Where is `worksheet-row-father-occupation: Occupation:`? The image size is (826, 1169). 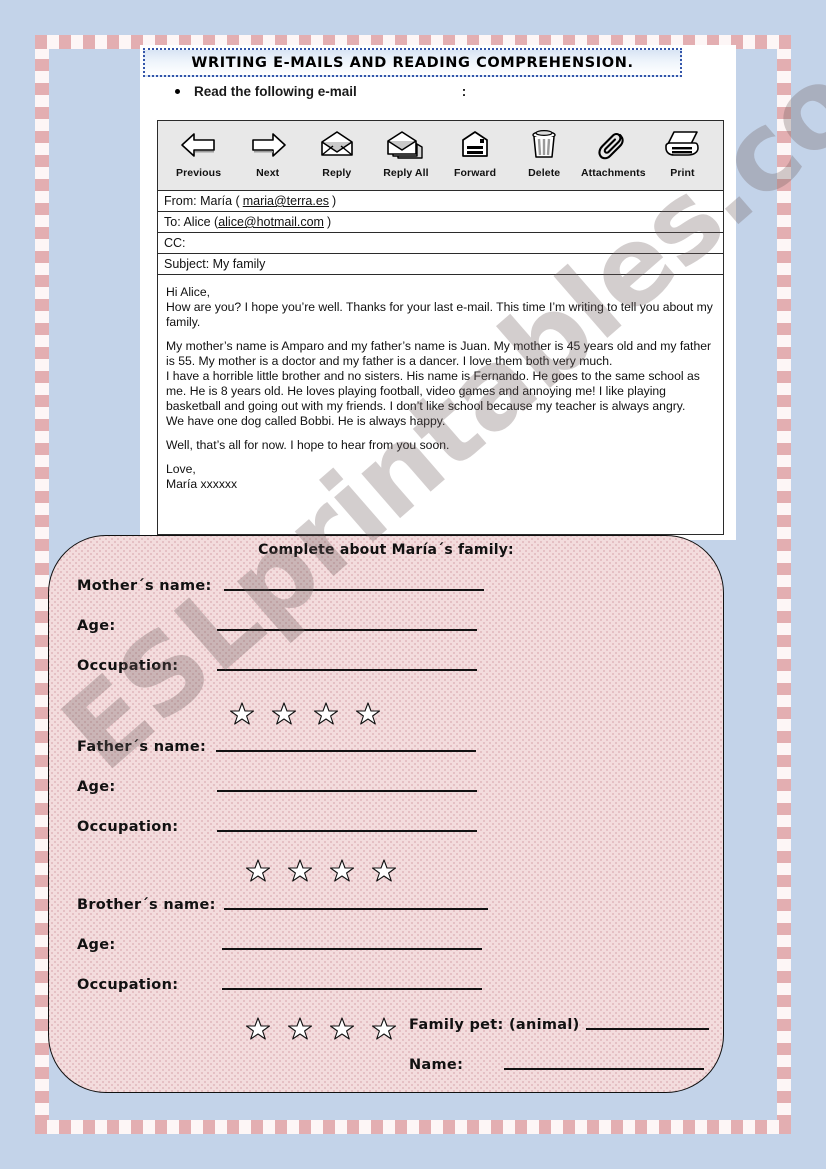 worksheet-row-father-occupation: Occupation: is located at coordinates (297, 827).